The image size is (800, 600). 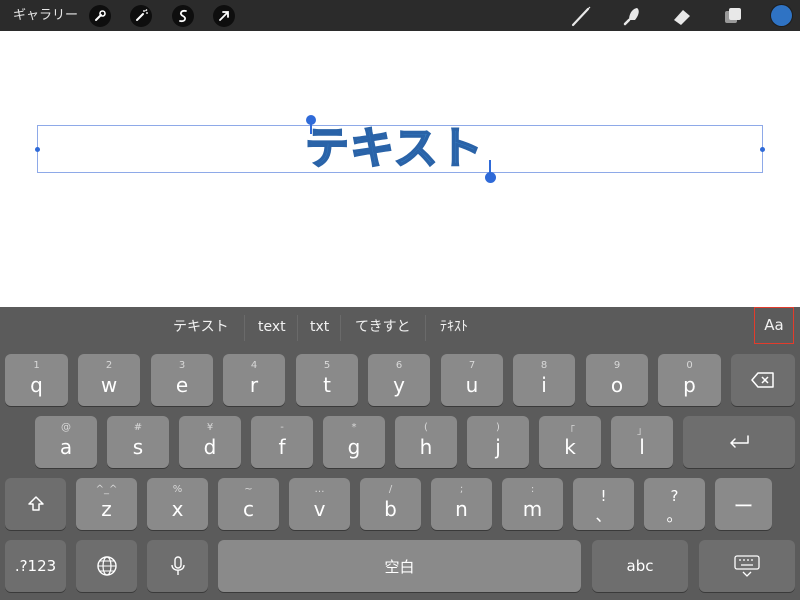 What do you see at coordinates (461, 504) in the screenshot?
I see `key-n: ; n` at bounding box center [461, 504].